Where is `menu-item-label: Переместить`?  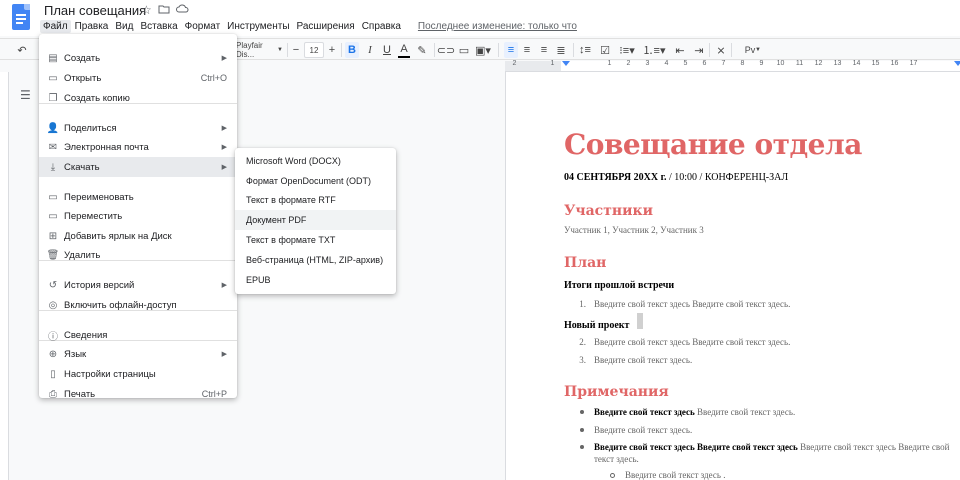 menu-item-label: Переместить is located at coordinates (93, 216).